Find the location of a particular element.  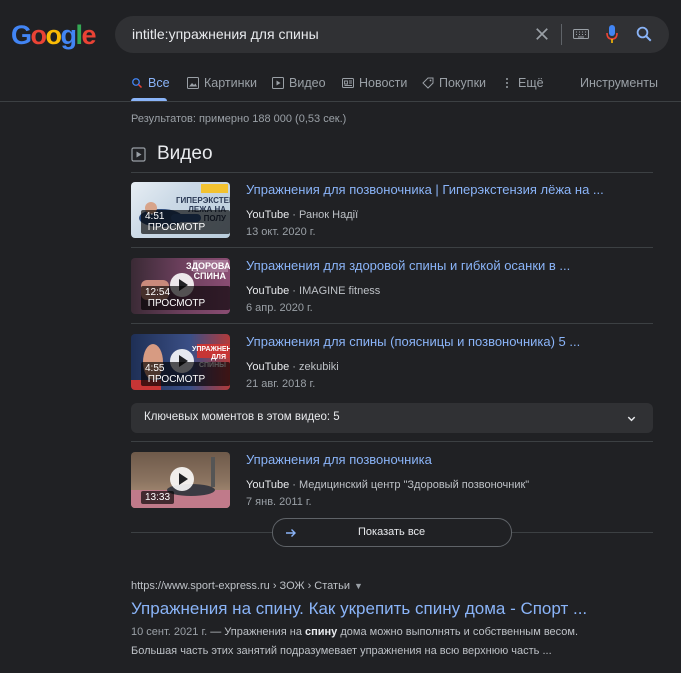

arrow-right-icon is located at coordinates (291, 533).